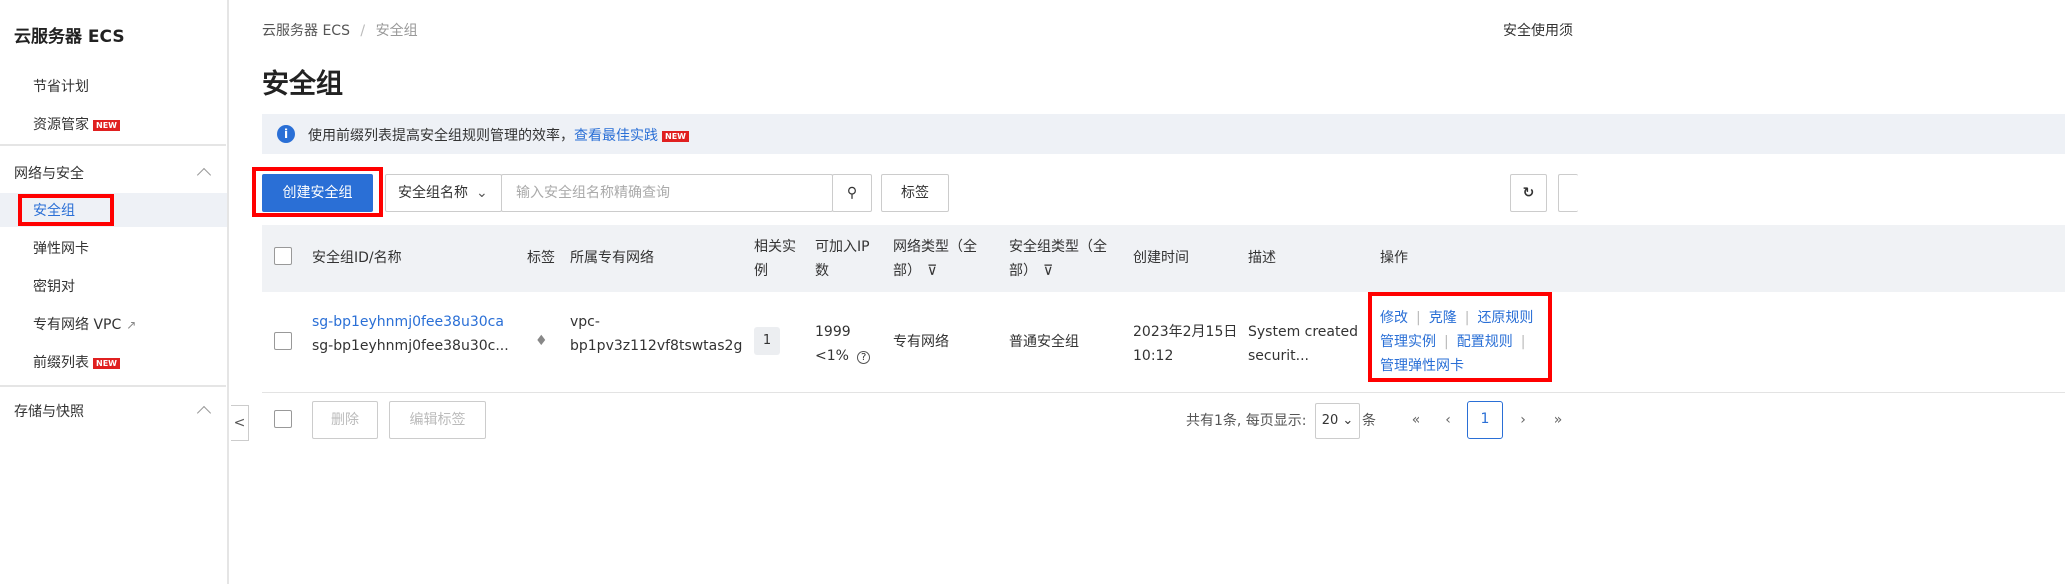  I want to click on settings-button, so click(1568, 193).